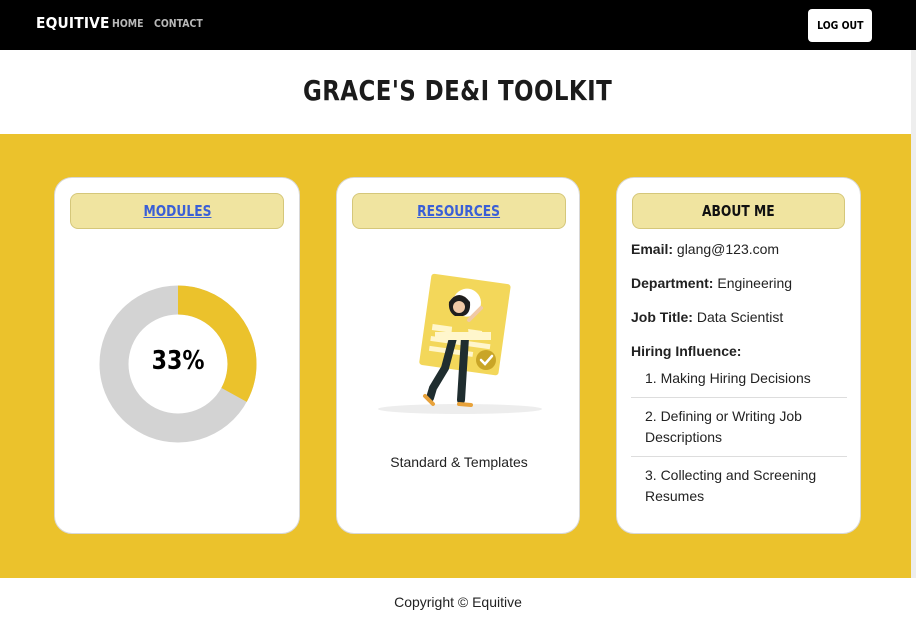 Image resolution: width=916 pixels, height=628 pixels. I want to click on progress-percent-label: 33%, so click(178, 361).